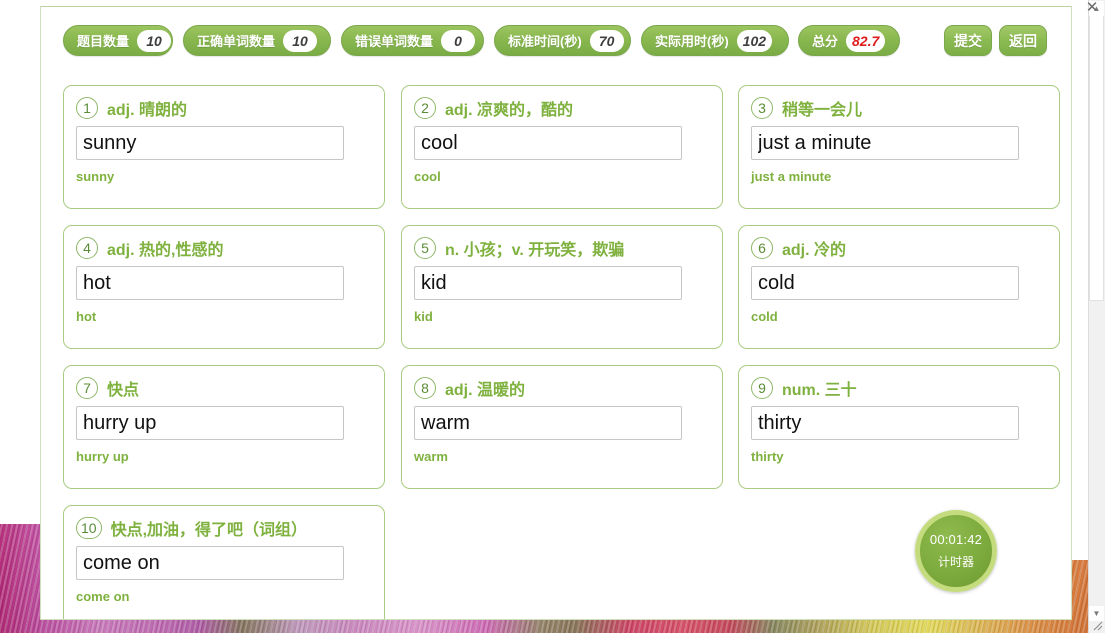 The height and width of the screenshot is (633, 1105). What do you see at coordinates (20, 262) in the screenshot?
I see `panel-left-gutter` at bounding box center [20, 262].